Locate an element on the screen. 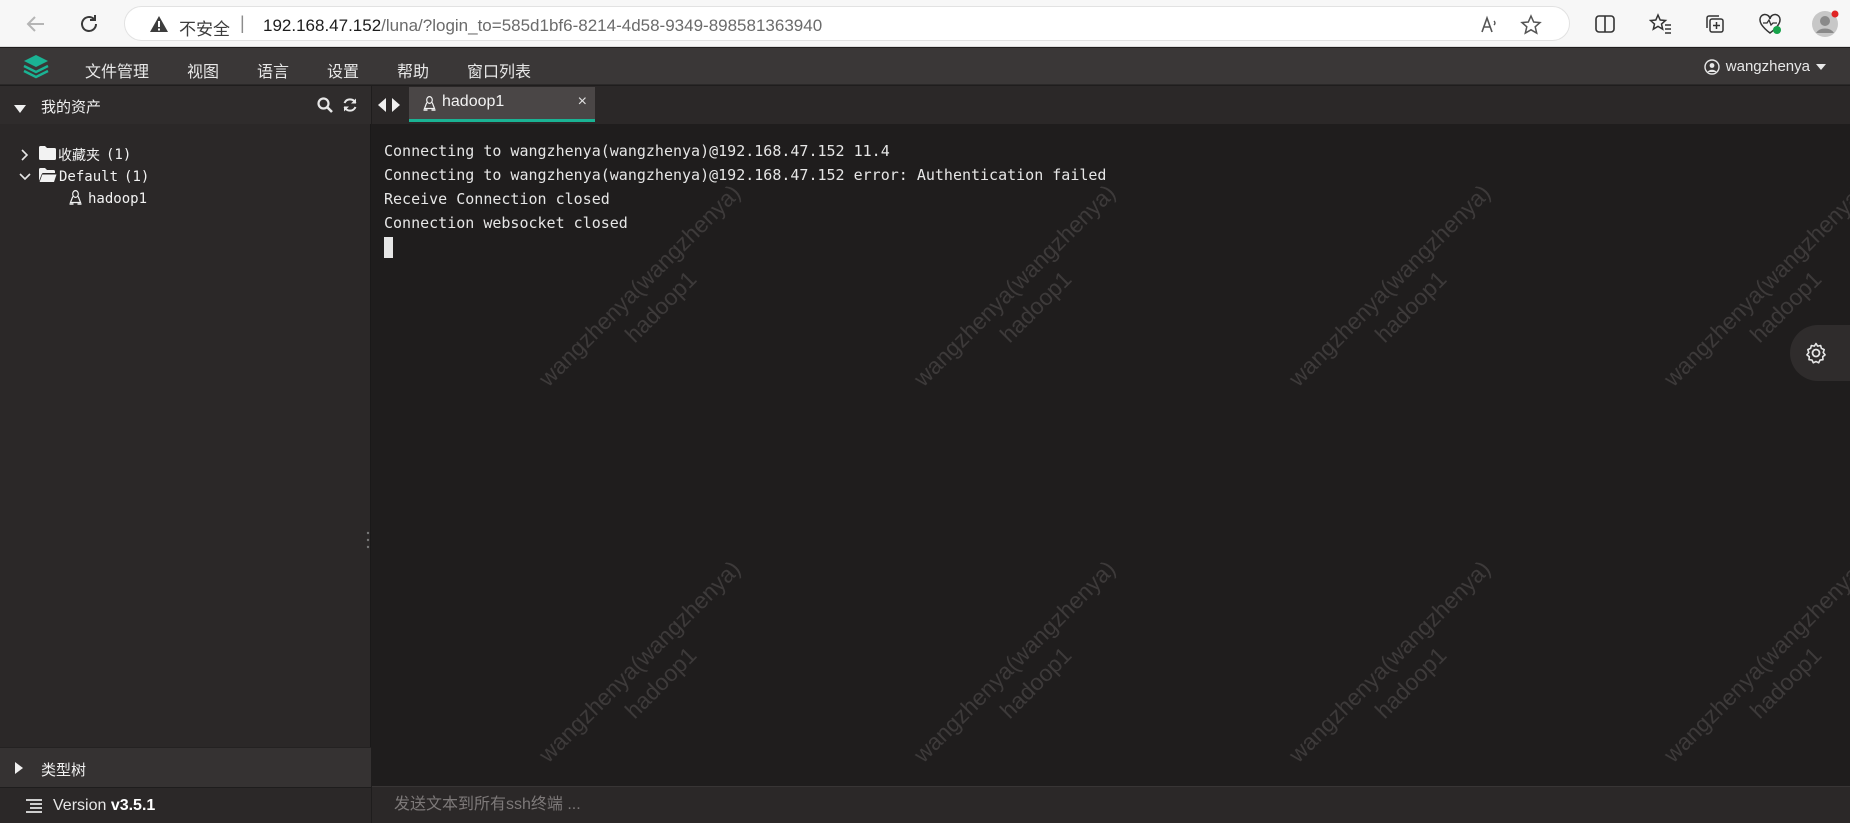 This screenshot has width=1850, height=823. menu-window-list: 窗口列表 is located at coordinates (499, 70).